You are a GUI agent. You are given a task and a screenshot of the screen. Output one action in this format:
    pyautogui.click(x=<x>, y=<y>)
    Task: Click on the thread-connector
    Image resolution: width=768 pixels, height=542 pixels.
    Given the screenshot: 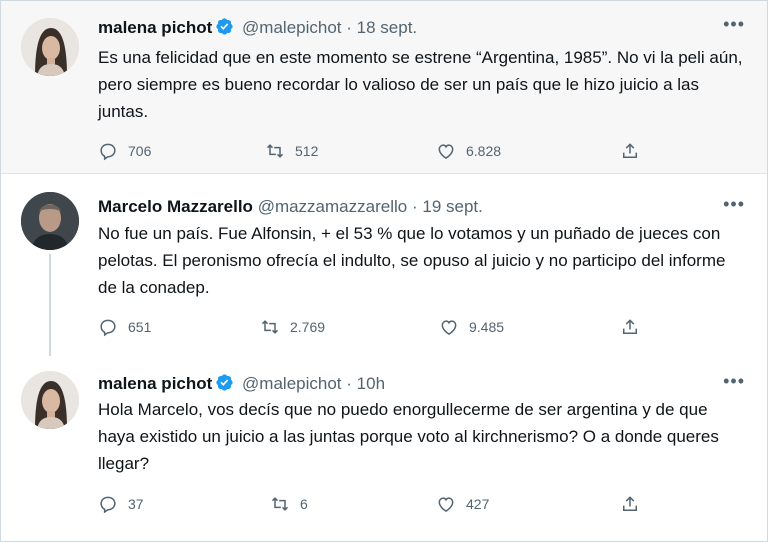 What is the action you would take?
    pyautogui.click(x=50, y=305)
    